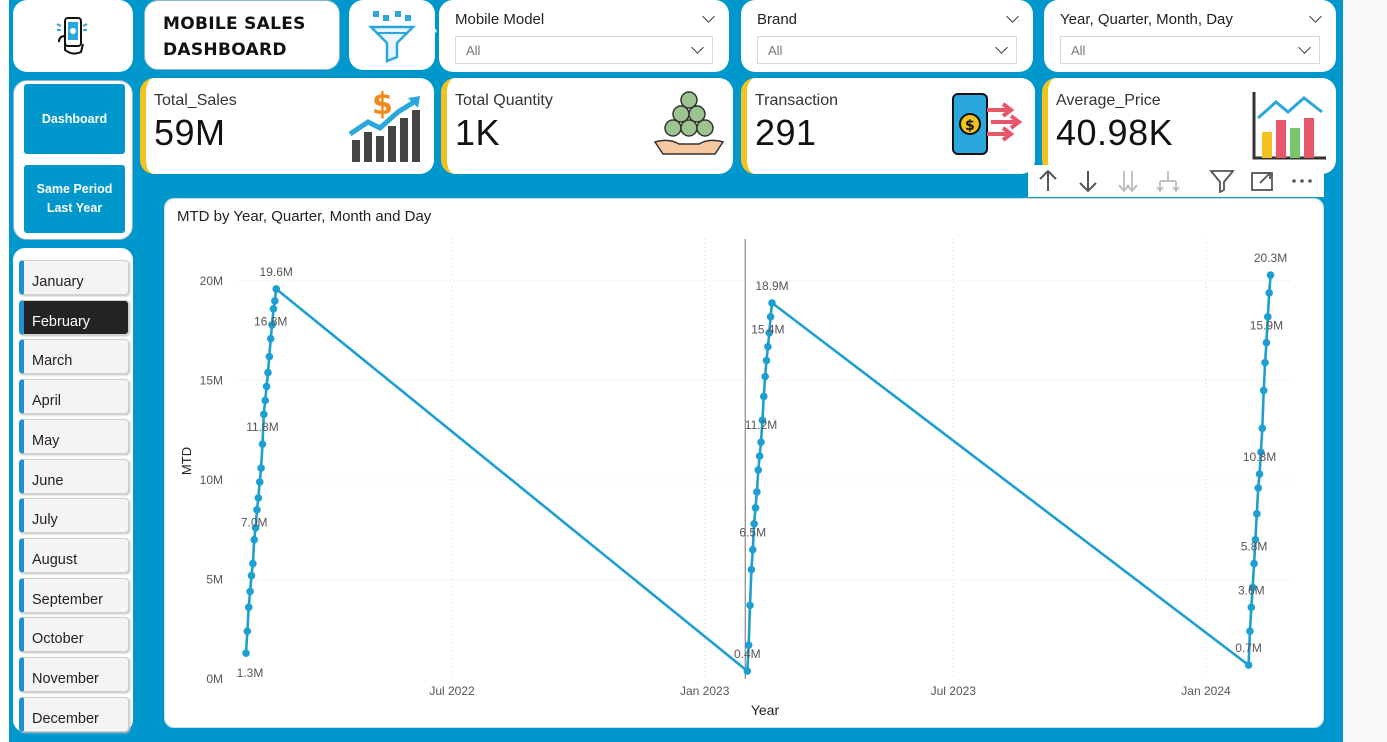 This screenshot has width=1387, height=742. I want to click on dashboard-button: Dashboard, so click(74, 119).